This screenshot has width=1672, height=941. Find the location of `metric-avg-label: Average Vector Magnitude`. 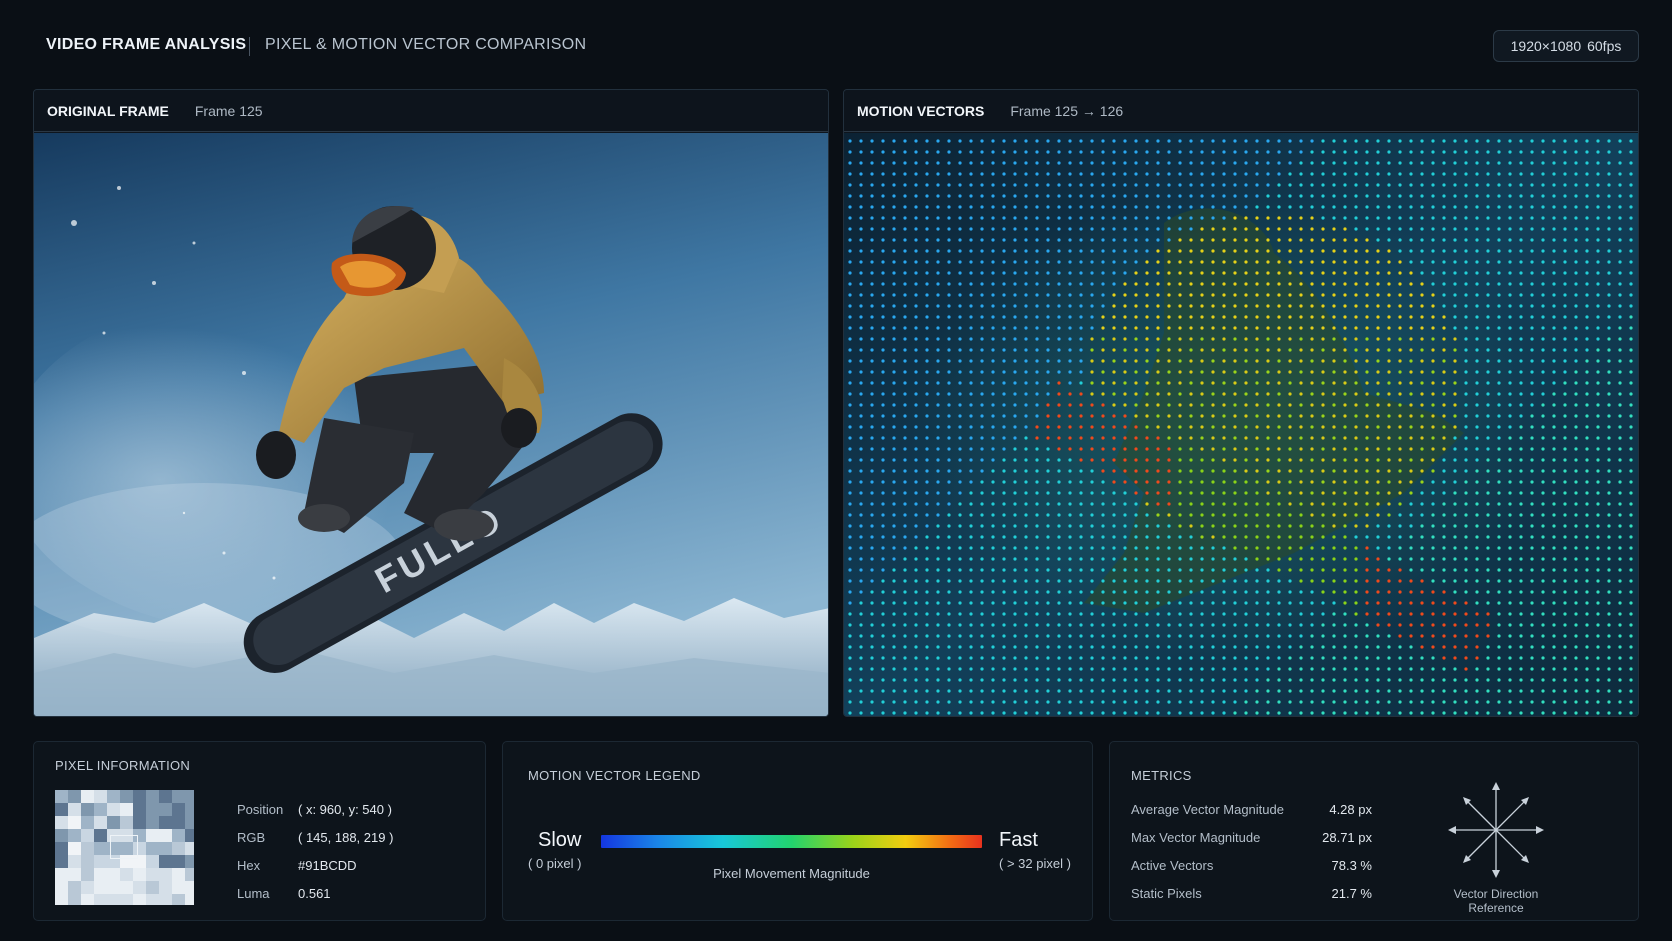

metric-avg-label: Average Vector Magnitude is located at coordinates (1207, 809).